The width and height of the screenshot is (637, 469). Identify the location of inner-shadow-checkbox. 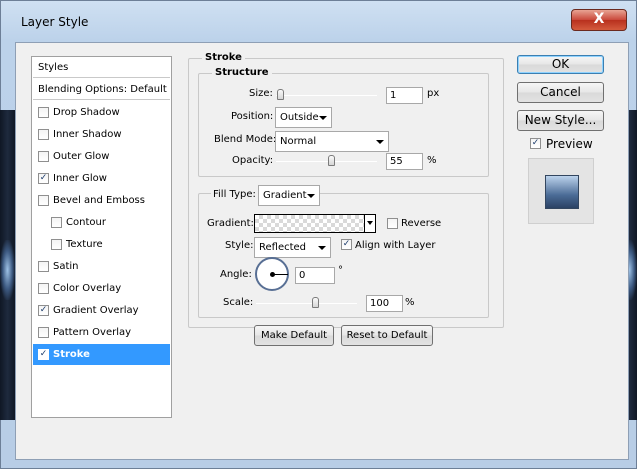
(43, 134).